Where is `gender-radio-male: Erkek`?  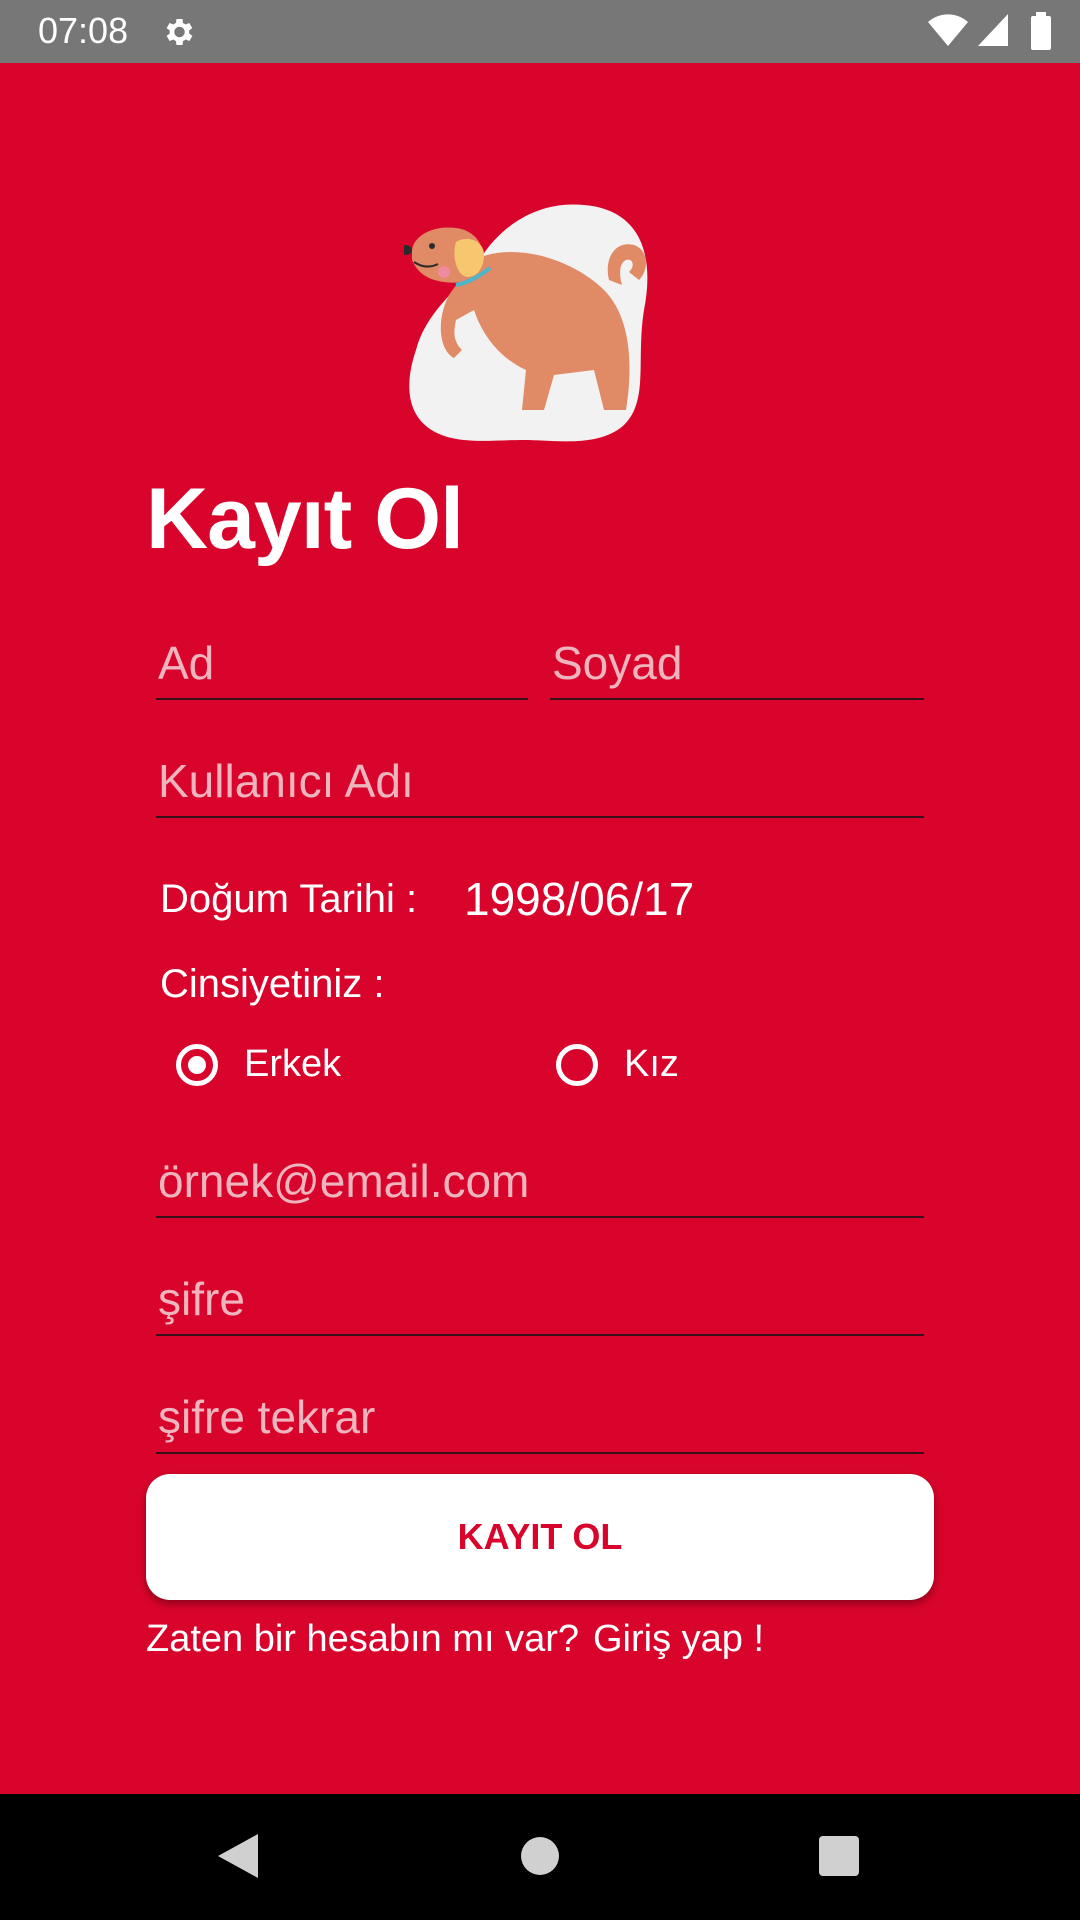
gender-radio-male: Erkek is located at coordinates (258, 1064).